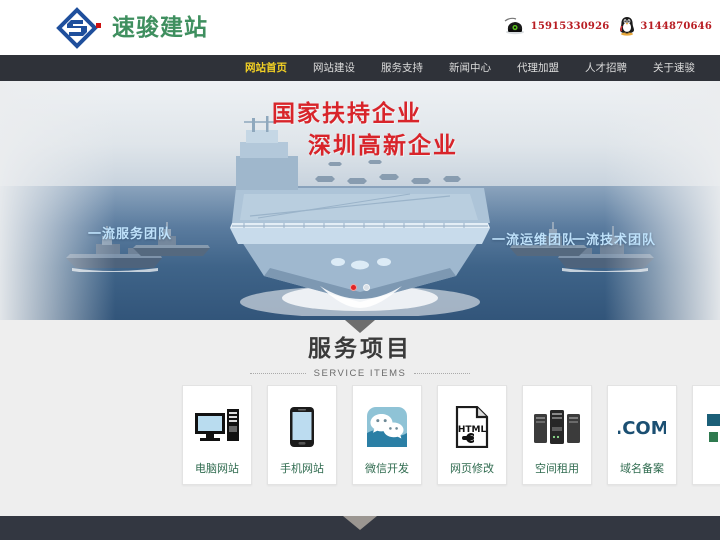 This screenshot has height=540, width=720. Describe the element at coordinates (302, 468) in the screenshot. I see `service-card-label: 手机网站` at that location.